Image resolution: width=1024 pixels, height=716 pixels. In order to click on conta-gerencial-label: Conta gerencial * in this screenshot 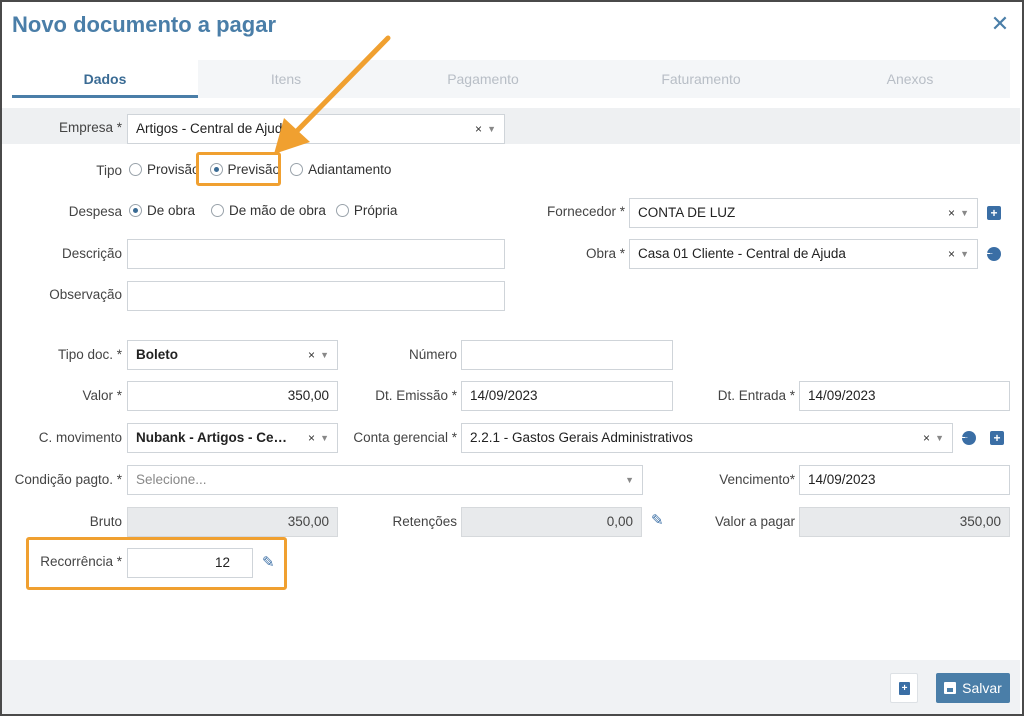, I will do `click(405, 437)`.